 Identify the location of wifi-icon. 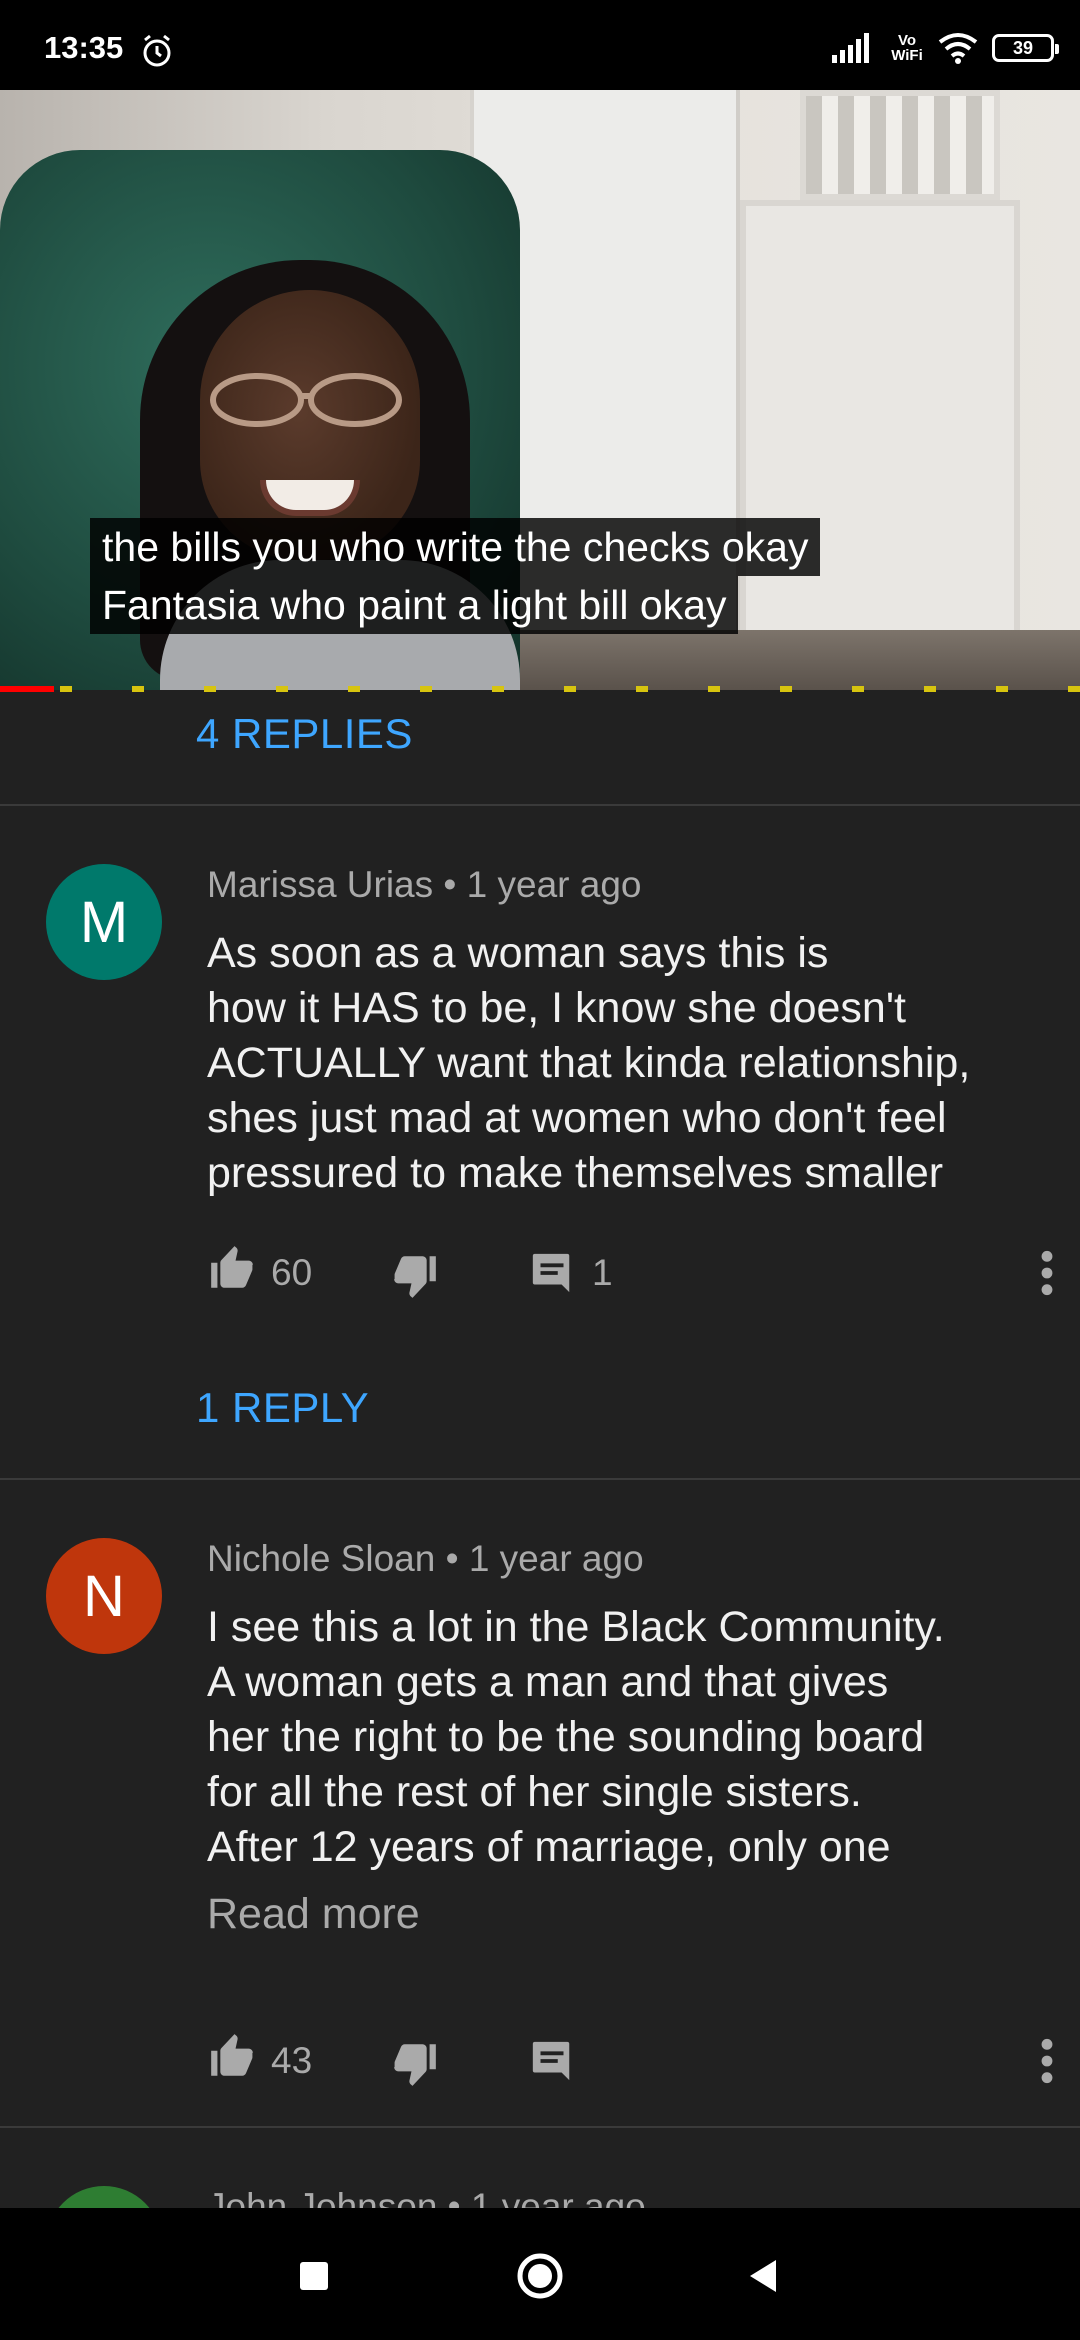
(958, 48).